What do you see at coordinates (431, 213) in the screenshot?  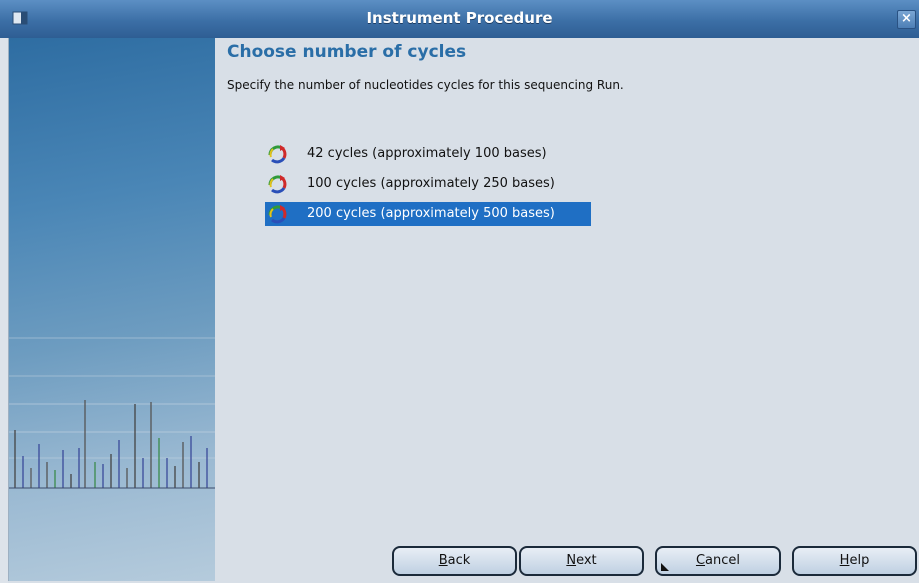 I see `option-label: 200 cycles (approximately 500 bases)` at bounding box center [431, 213].